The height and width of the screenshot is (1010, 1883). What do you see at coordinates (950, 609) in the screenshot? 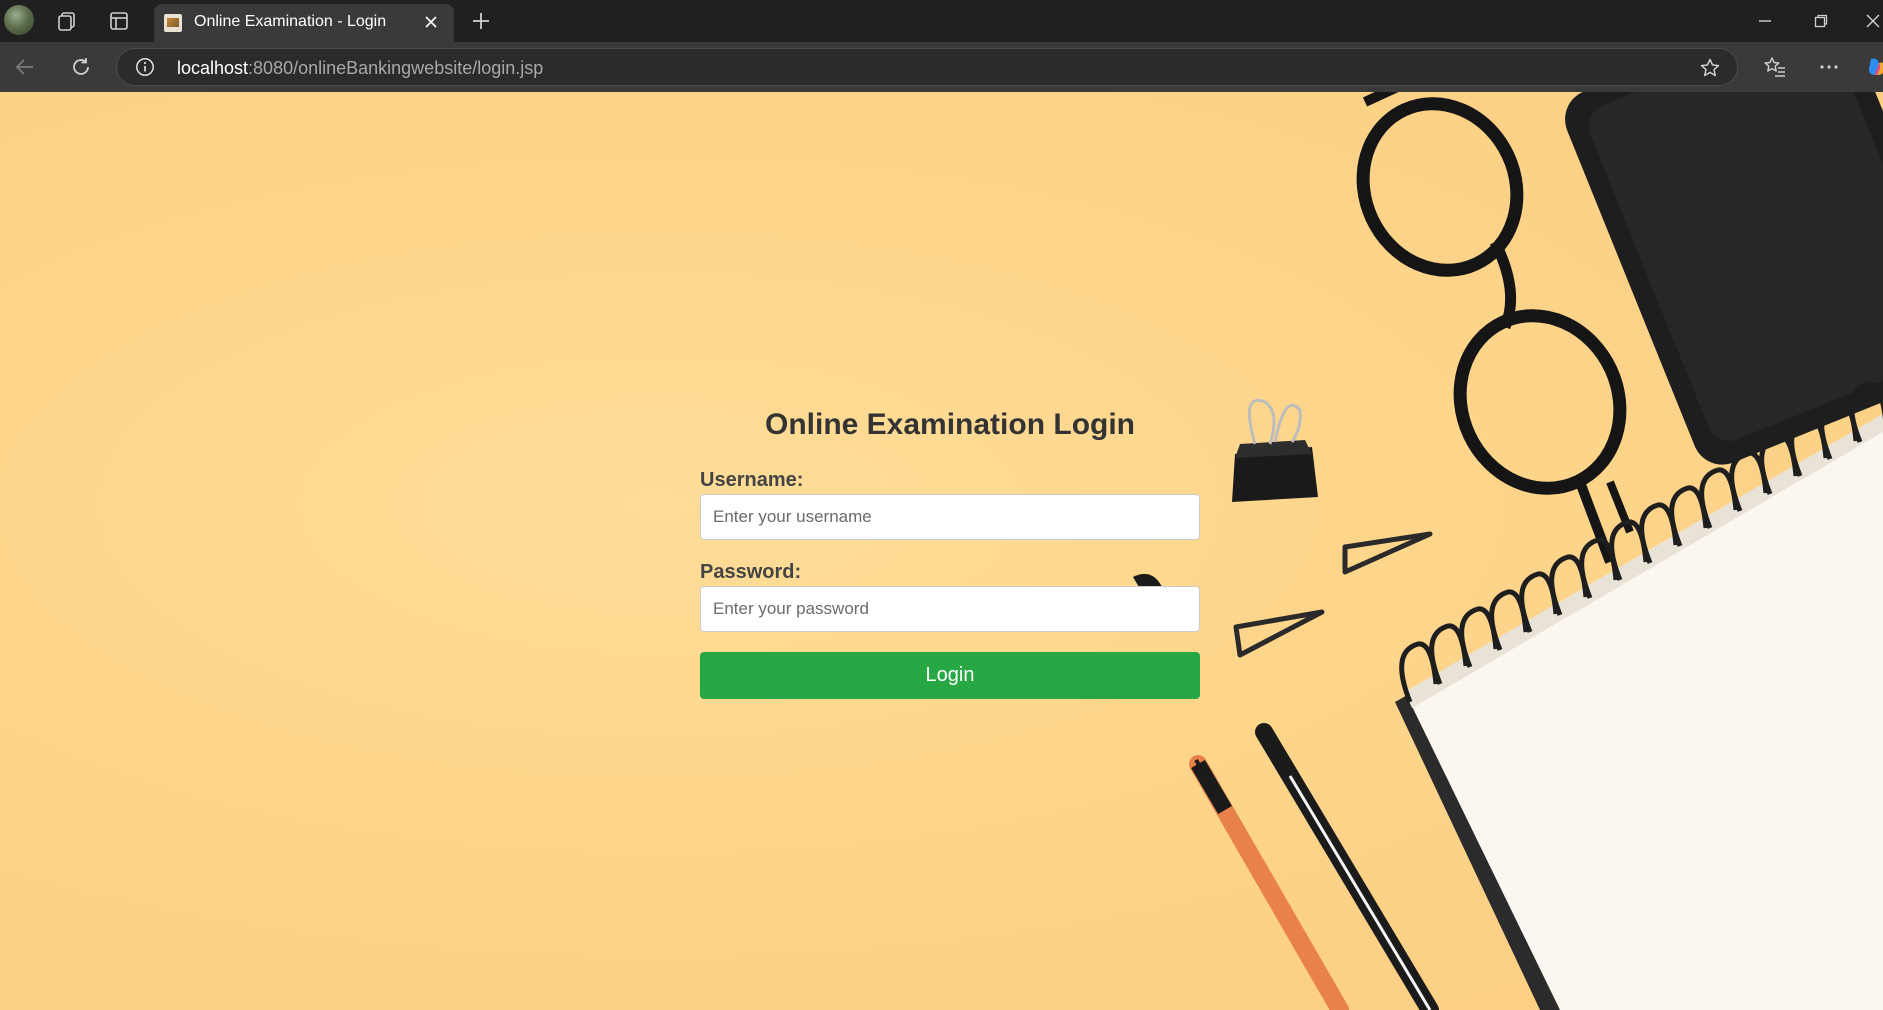
I see `password-input` at bounding box center [950, 609].